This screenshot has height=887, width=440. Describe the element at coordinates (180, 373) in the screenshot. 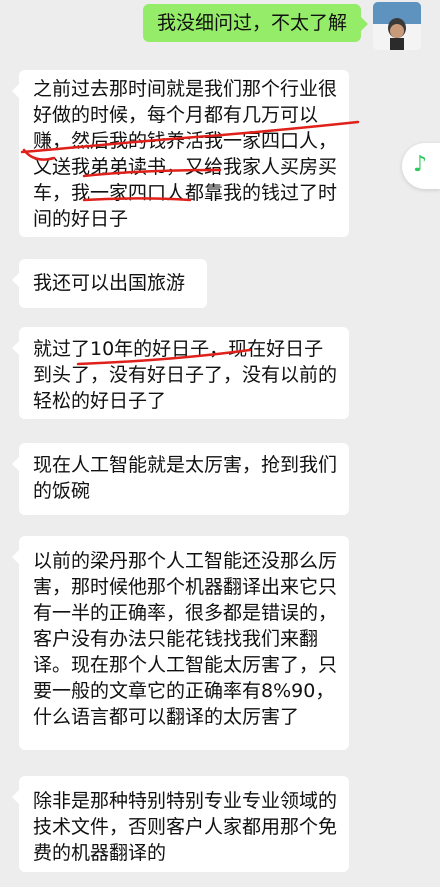

I see `message-bubble-incoming: 就过了10年的好日子，现在好日子到头了，没有好日子了，没有以前的轻松的好日子了` at that location.